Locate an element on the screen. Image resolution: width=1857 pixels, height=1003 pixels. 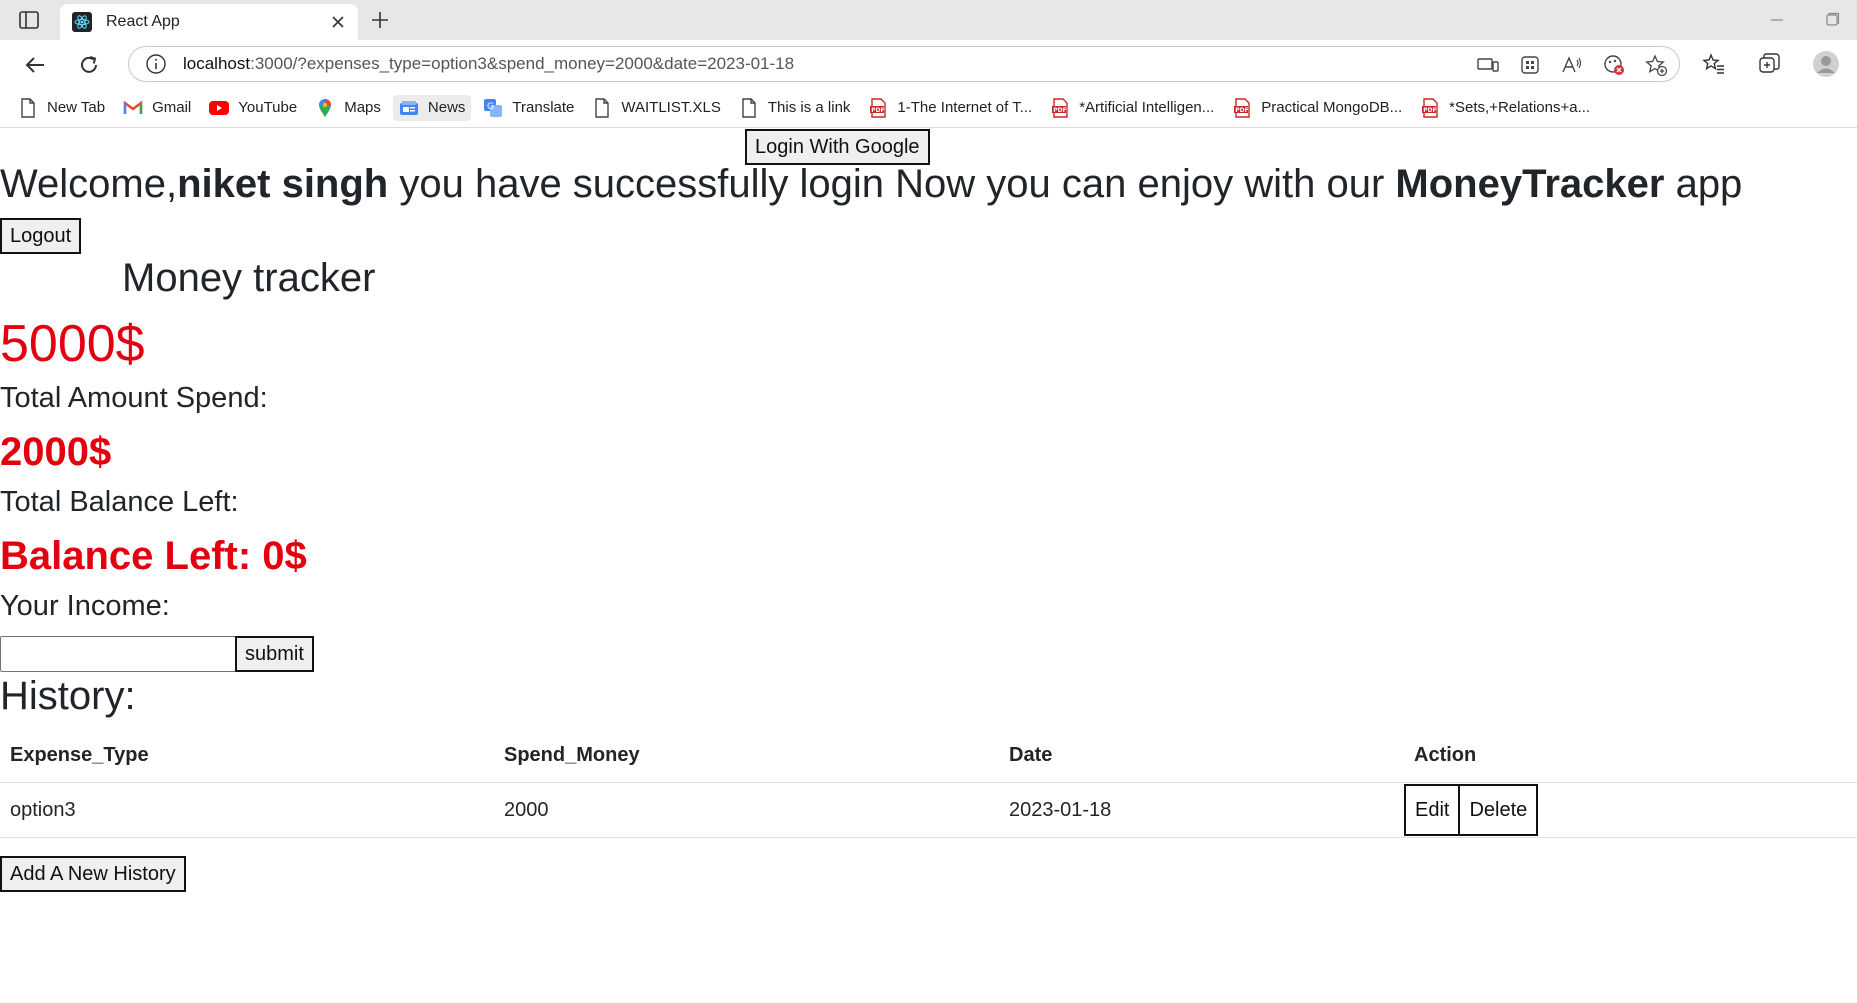
bookmark-label: WAITLIST.XLS is located at coordinates (671, 107).